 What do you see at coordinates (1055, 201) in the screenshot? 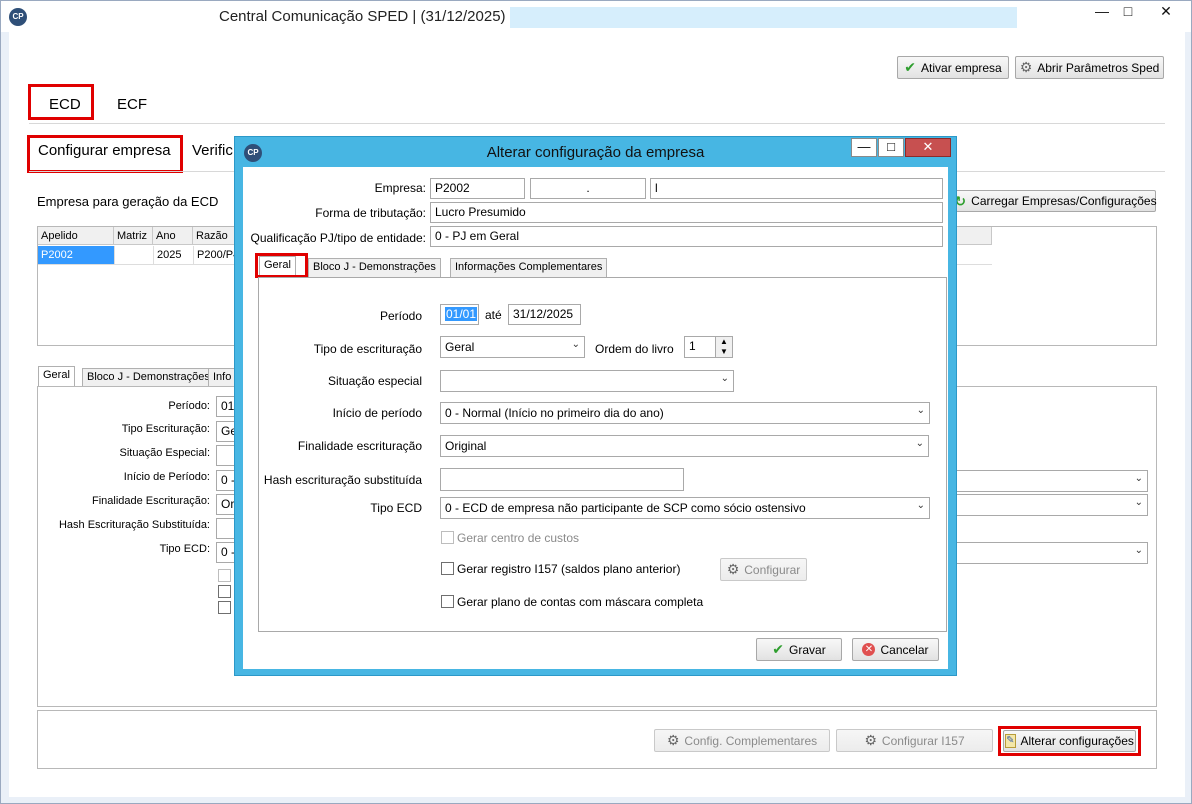
I see `load-companies-button: ↻ Carregar Empresas/Configurações` at bounding box center [1055, 201].